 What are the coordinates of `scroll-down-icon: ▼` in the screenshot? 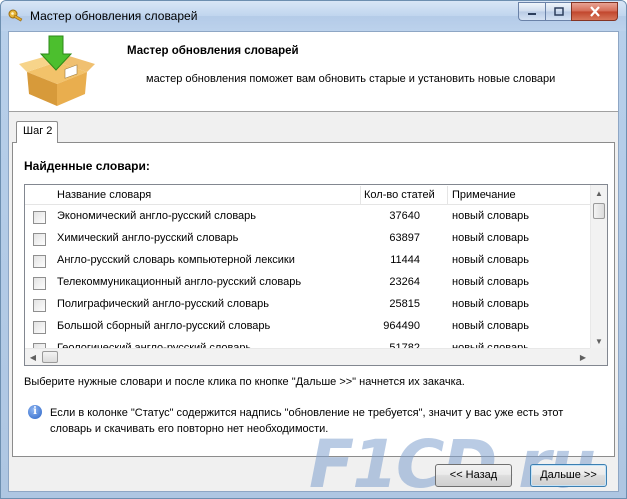 It's located at (599, 341).